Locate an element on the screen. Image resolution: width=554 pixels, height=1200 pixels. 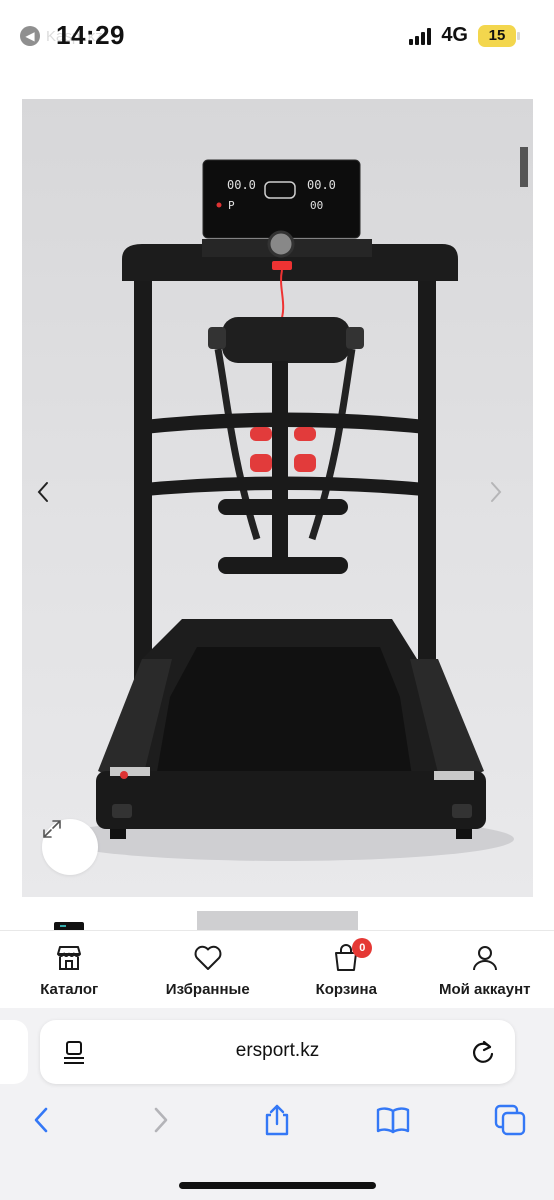
tabs-button is located at coordinates (510, 1120).